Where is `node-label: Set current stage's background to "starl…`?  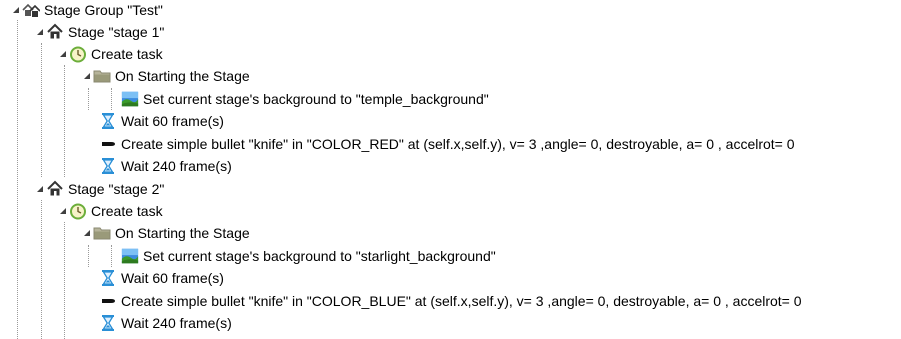 node-label: Set current stage's background to "starl… is located at coordinates (319, 256).